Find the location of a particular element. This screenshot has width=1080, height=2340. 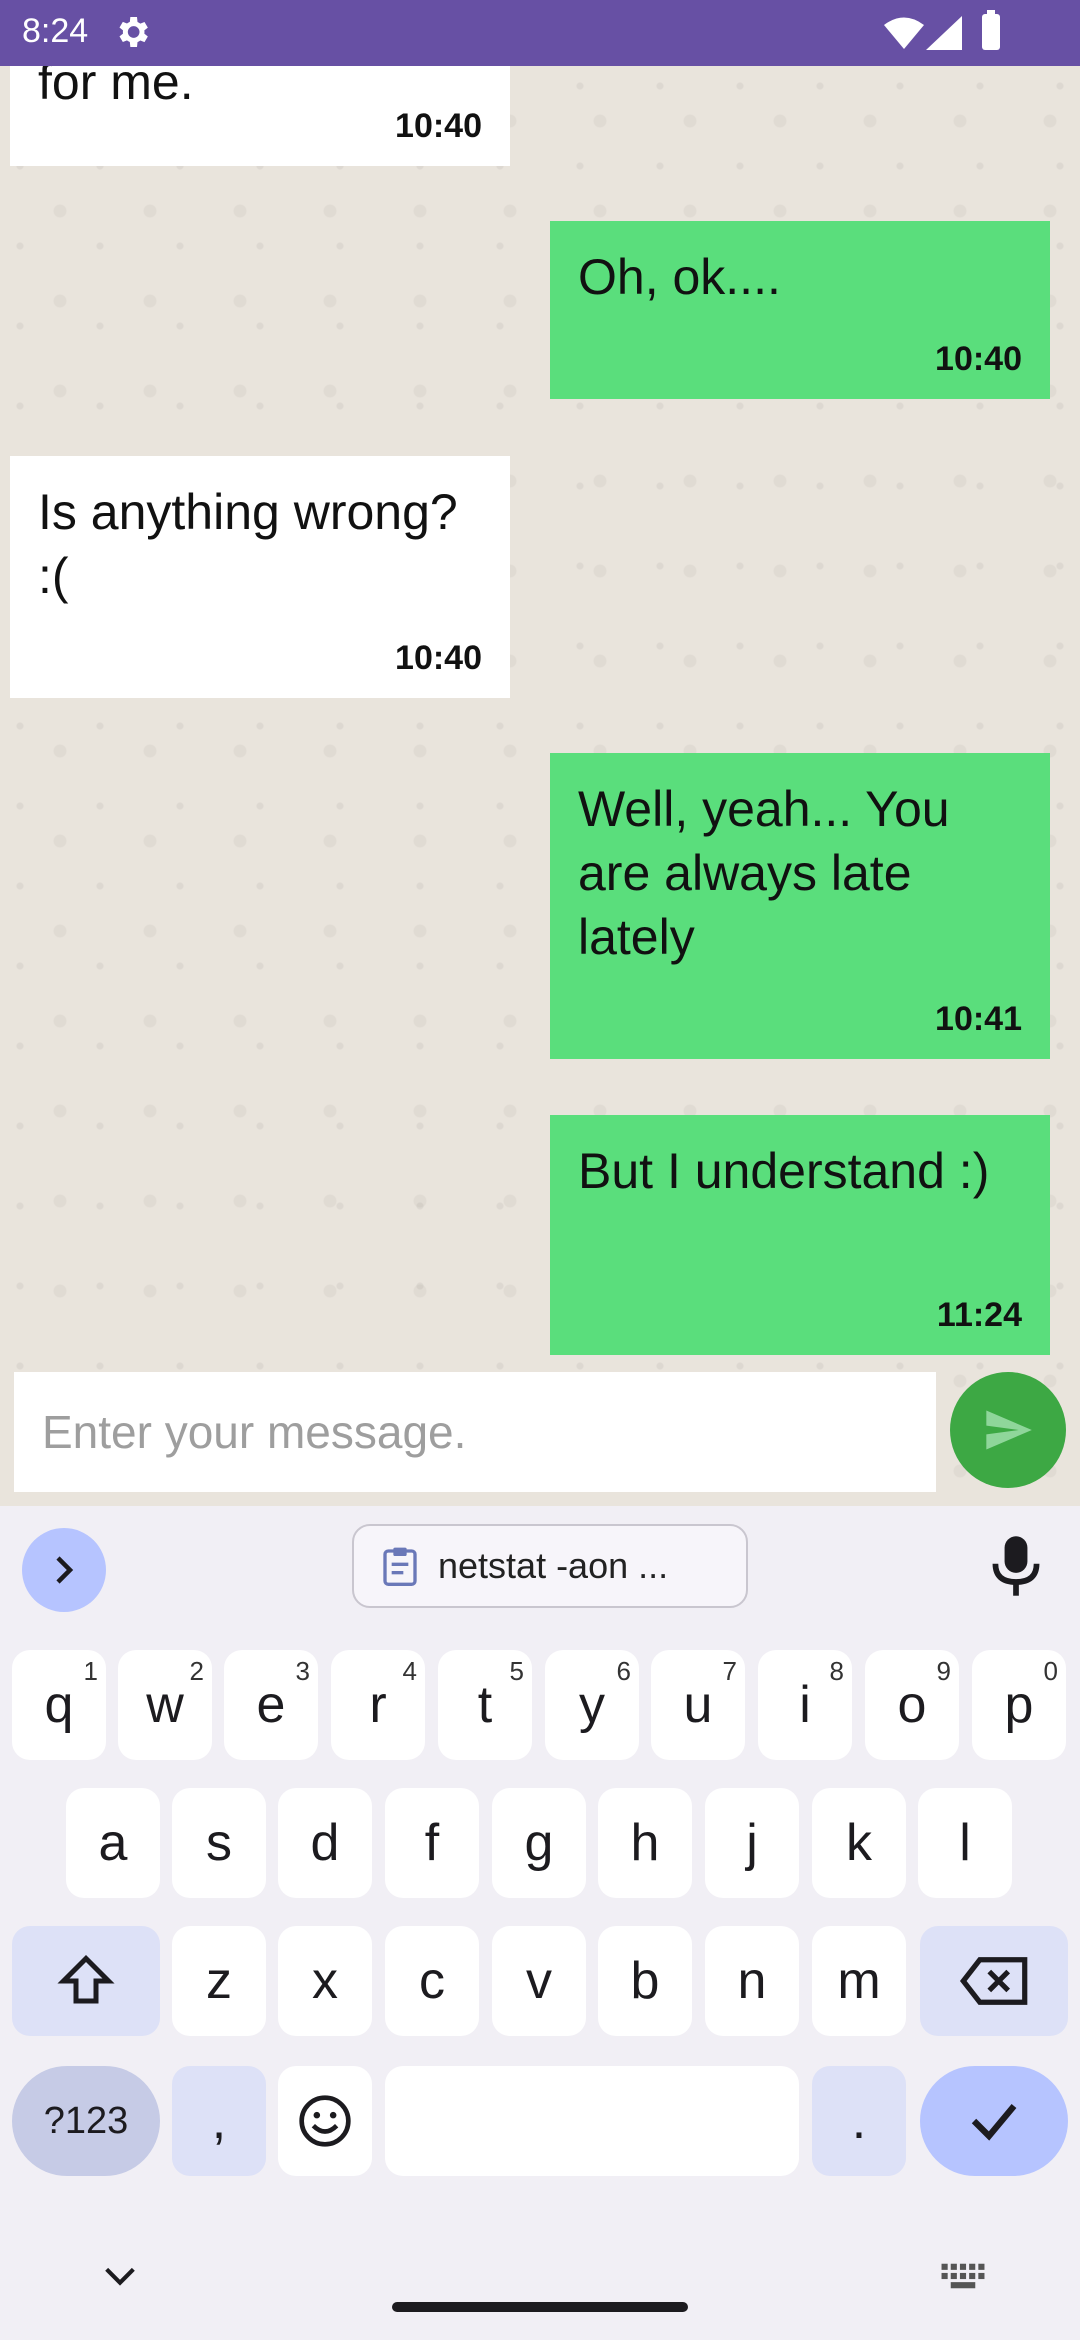

key-t: t5 is located at coordinates (485, 1705).